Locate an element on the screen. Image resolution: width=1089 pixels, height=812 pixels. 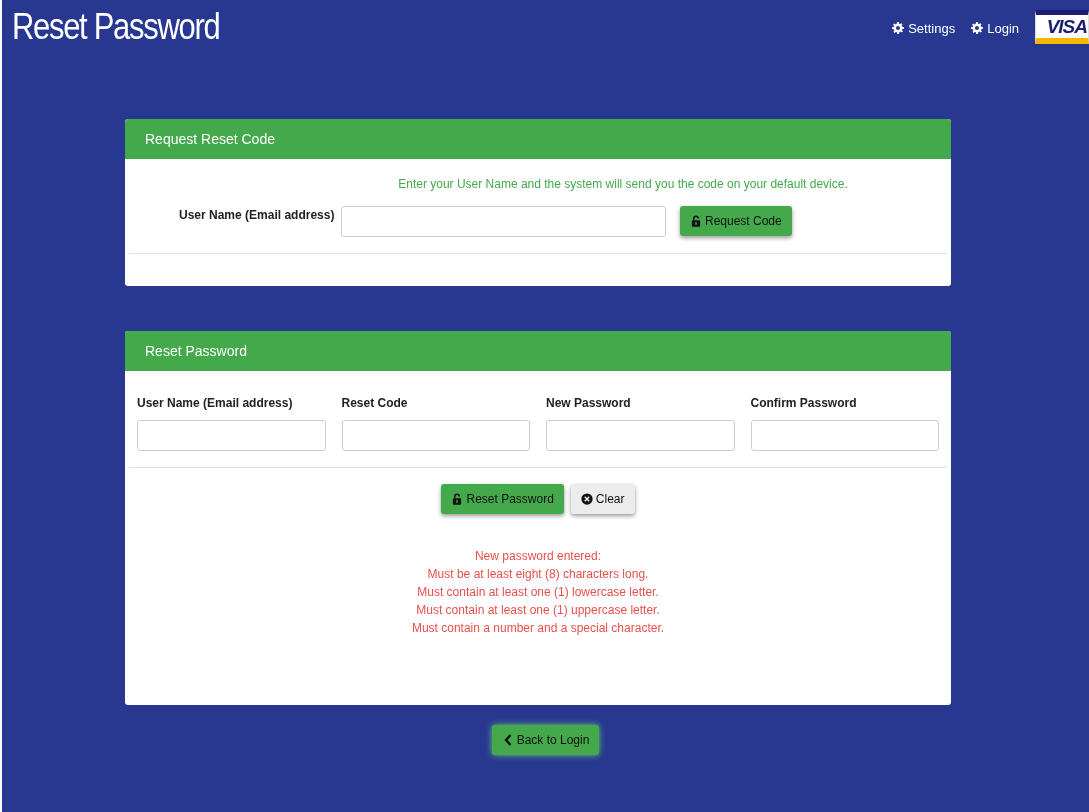
close-icon is located at coordinates (586, 499).